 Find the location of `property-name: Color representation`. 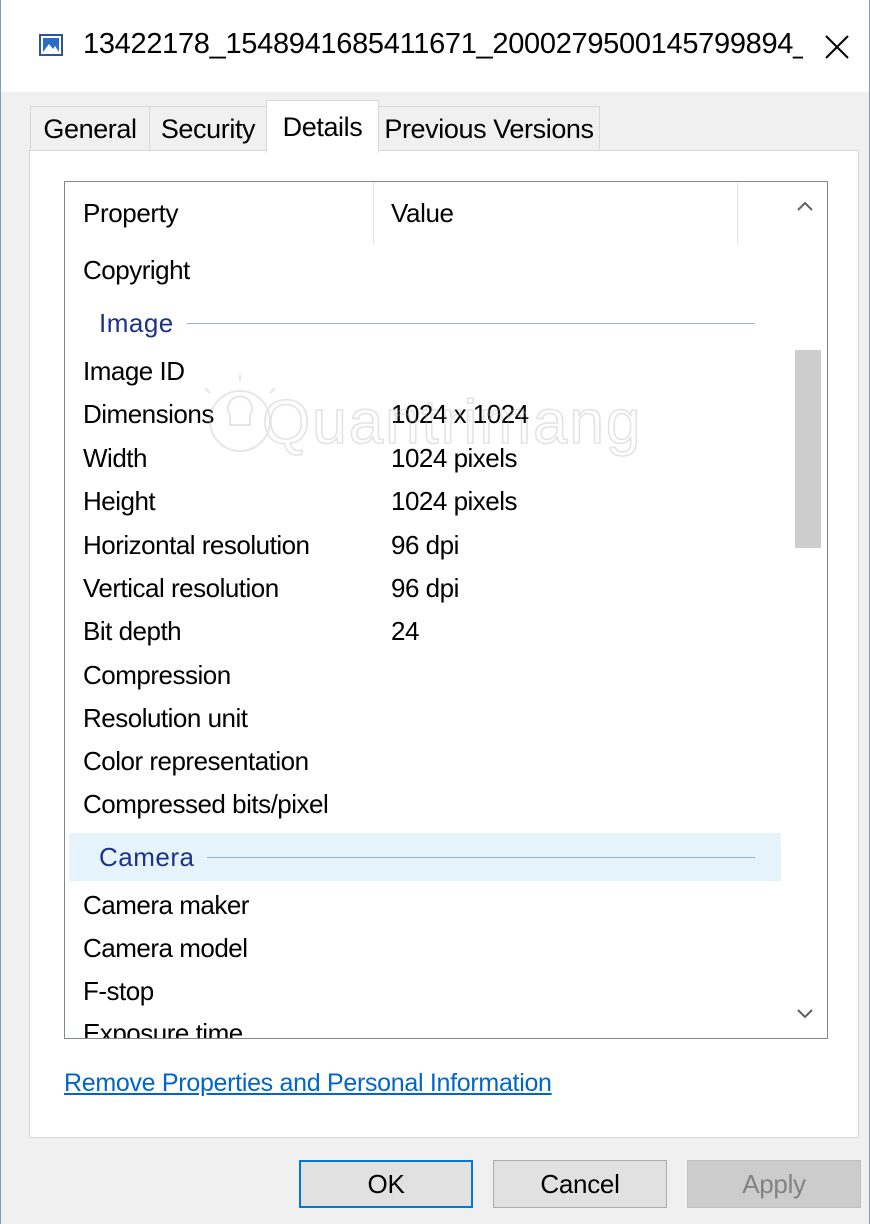

property-name: Color representation is located at coordinates (196, 761).